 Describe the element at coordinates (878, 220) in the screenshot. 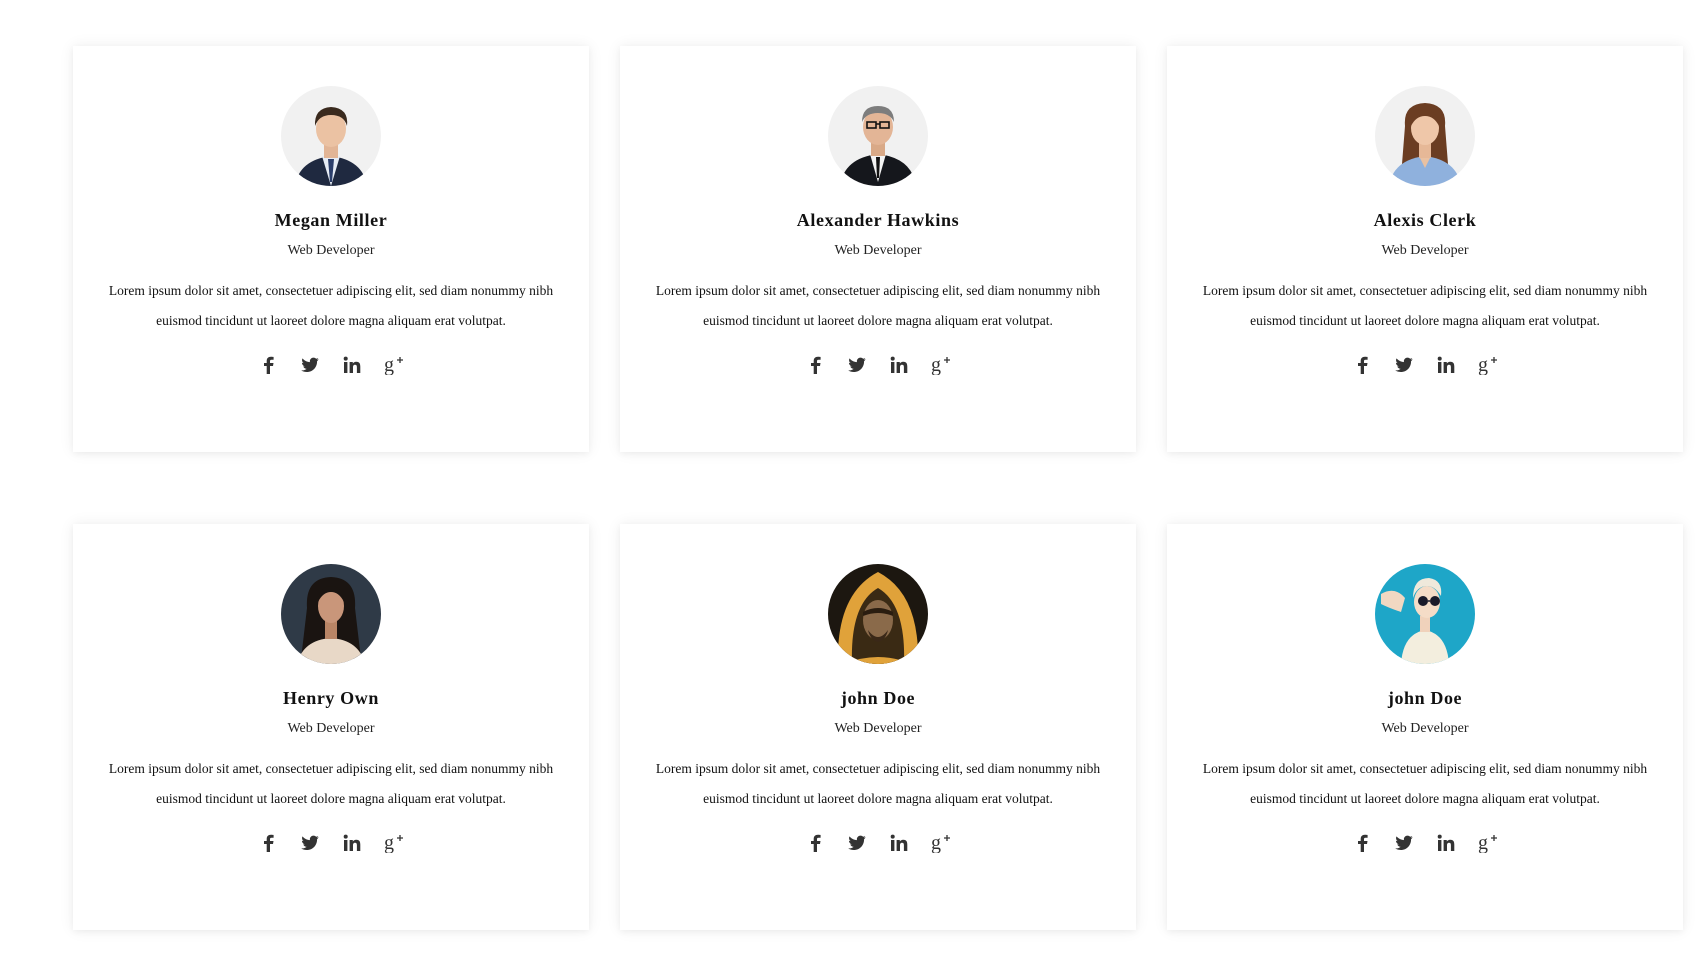

I see `member-name: Alexander Hawkins` at that location.